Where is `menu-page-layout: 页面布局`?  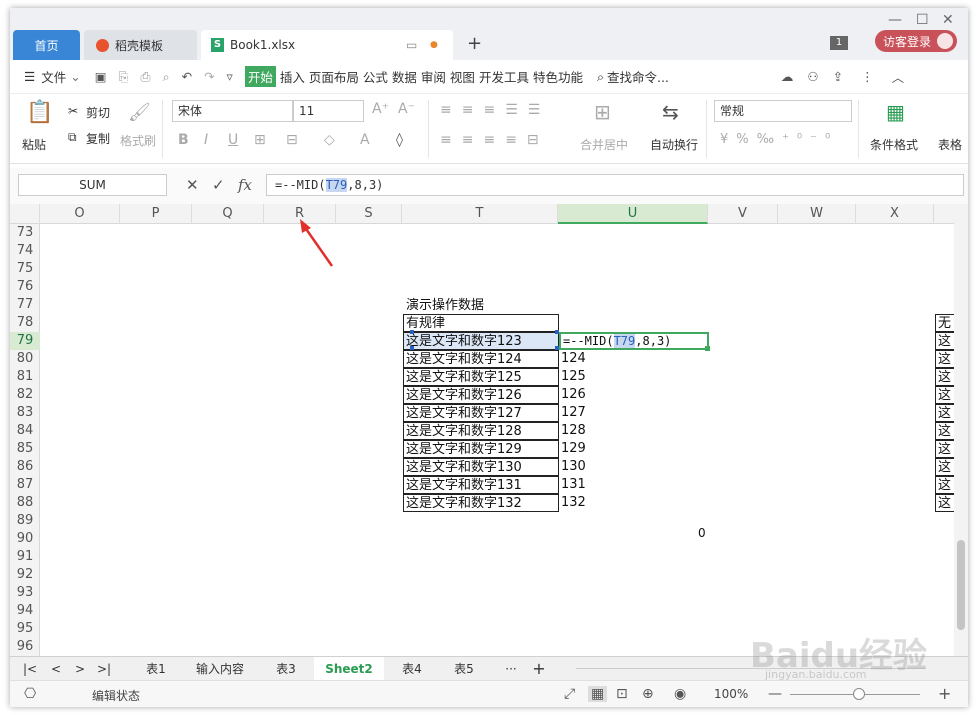 menu-page-layout: 页面布局 is located at coordinates (334, 76).